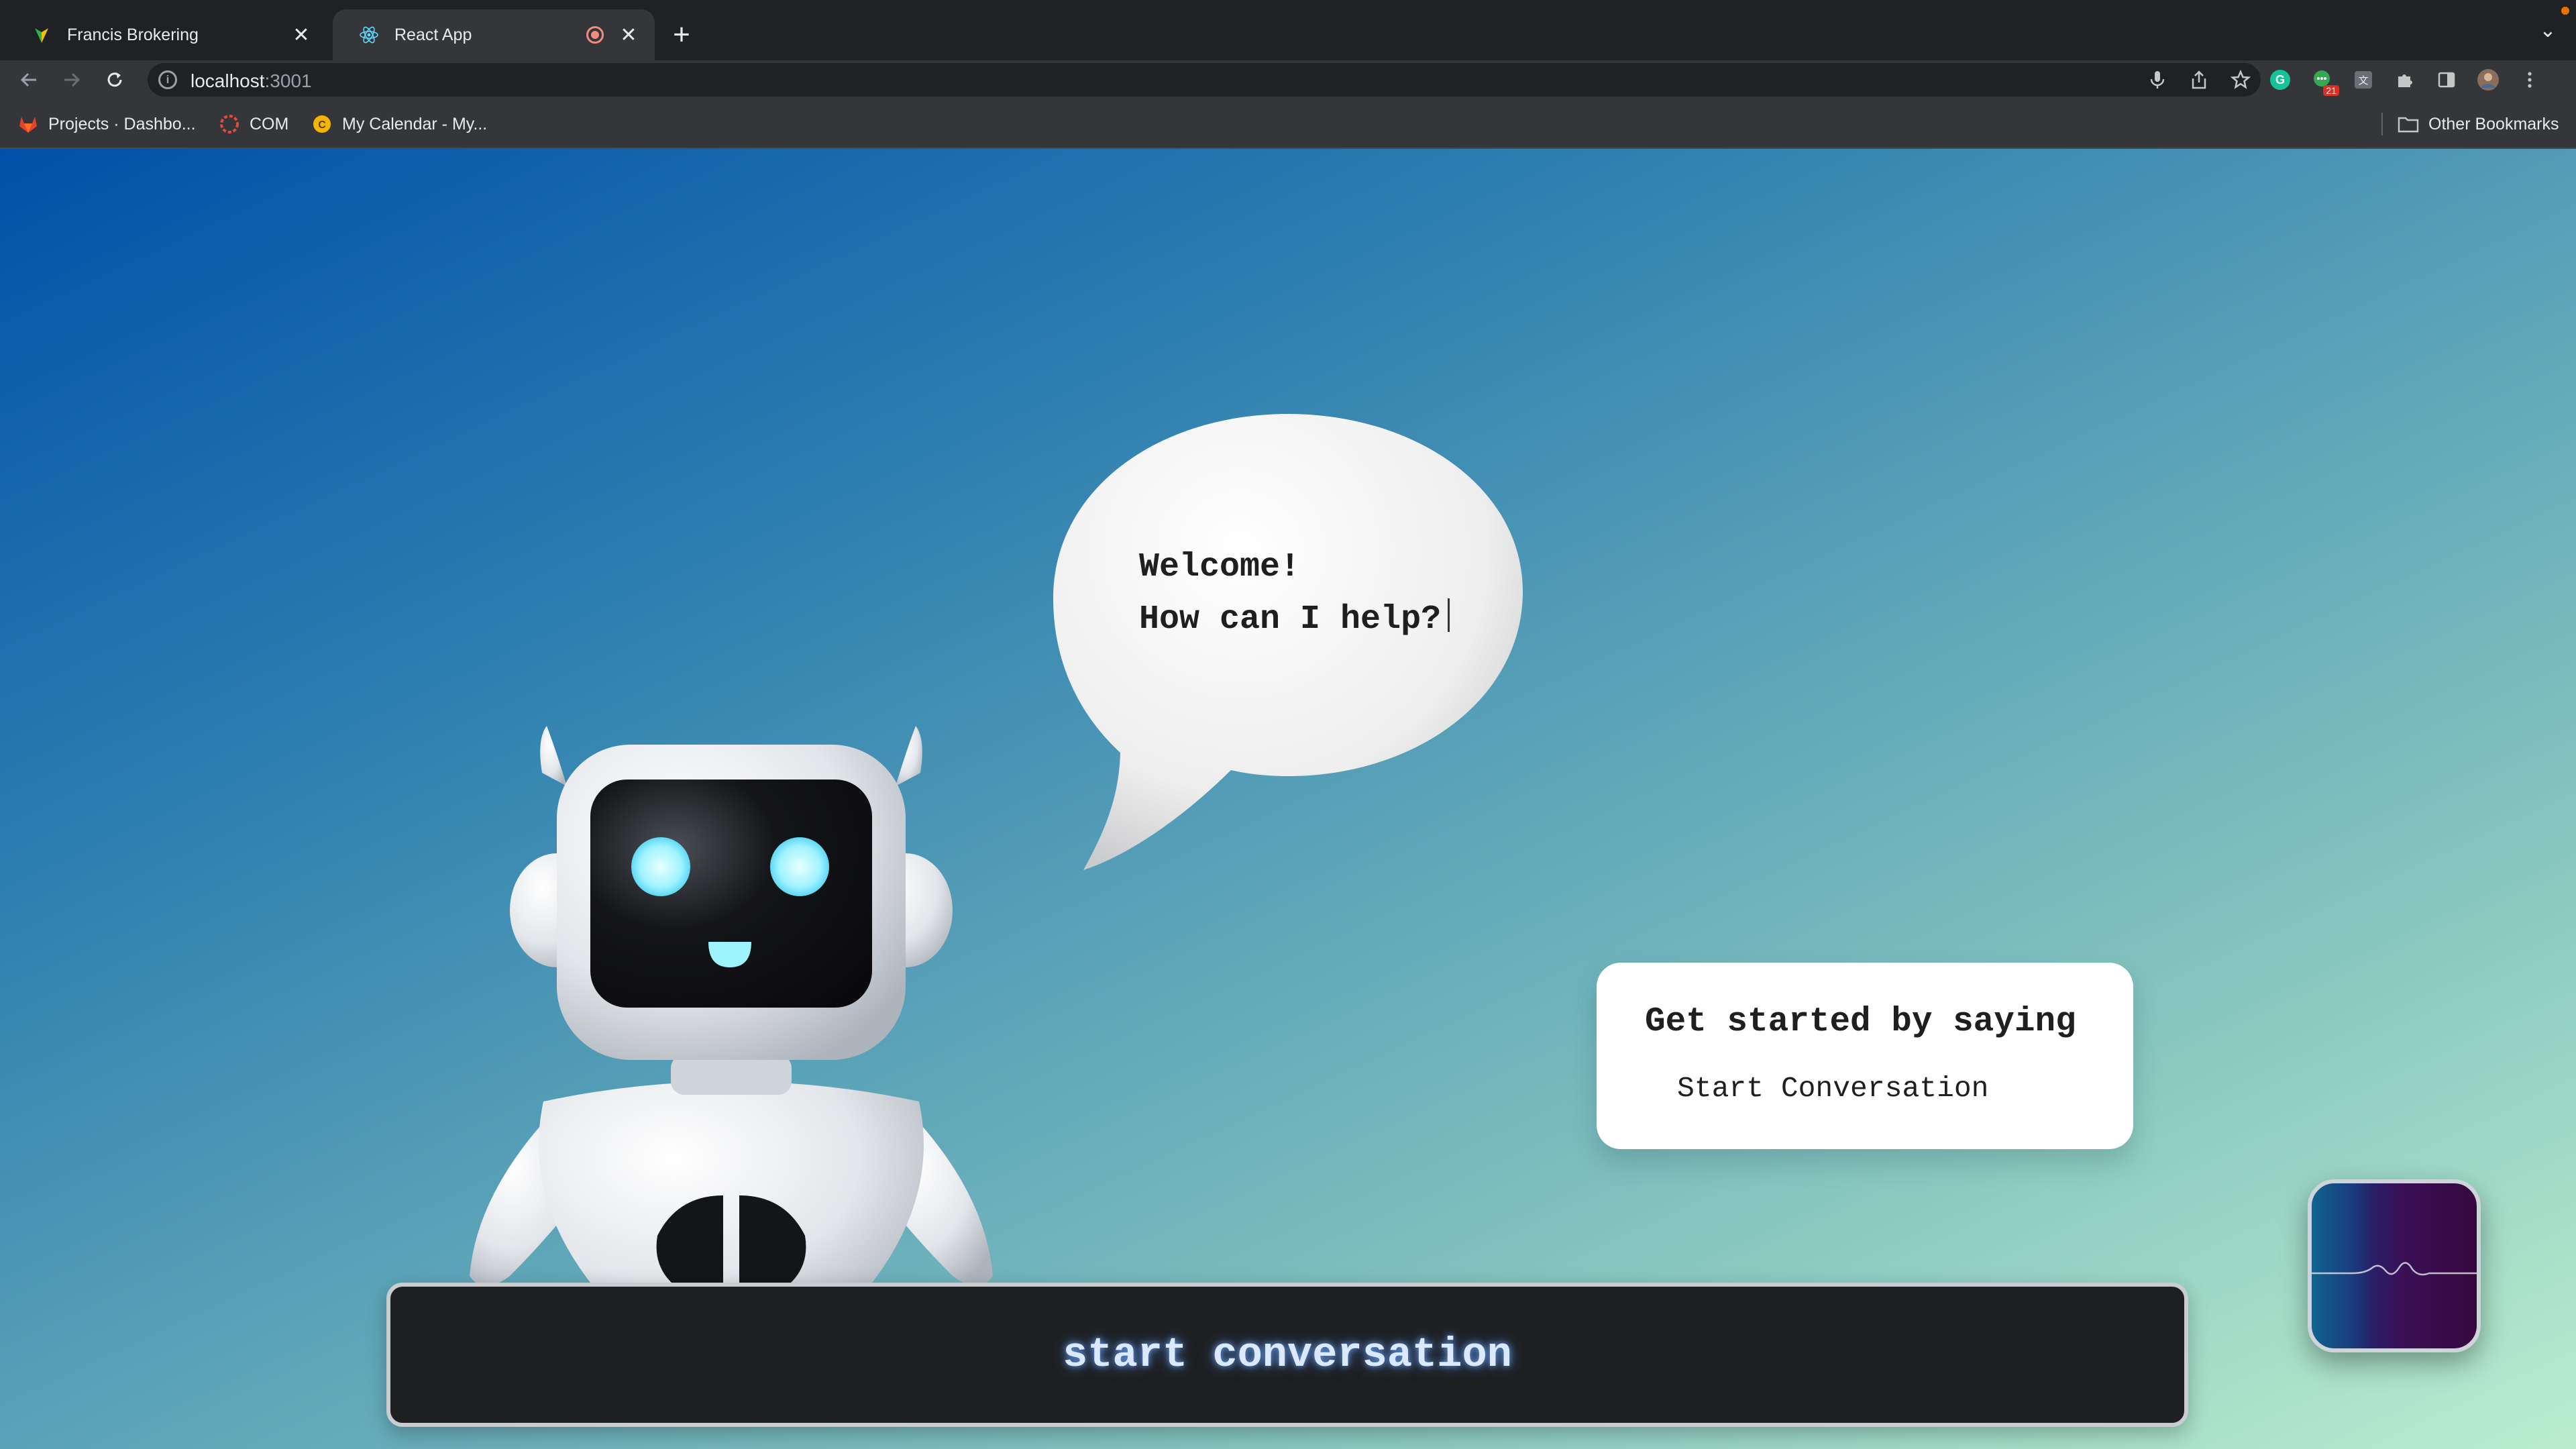 This screenshot has width=2576, height=1449. What do you see at coordinates (494, 34) in the screenshot?
I see `tab-react-app: React App ✕` at bounding box center [494, 34].